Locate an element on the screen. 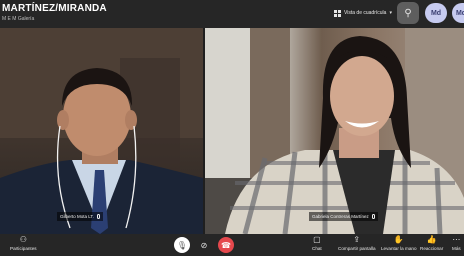 This screenshot has width=464, height=256. more-button: ⋯ Más is located at coordinates (456, 243).